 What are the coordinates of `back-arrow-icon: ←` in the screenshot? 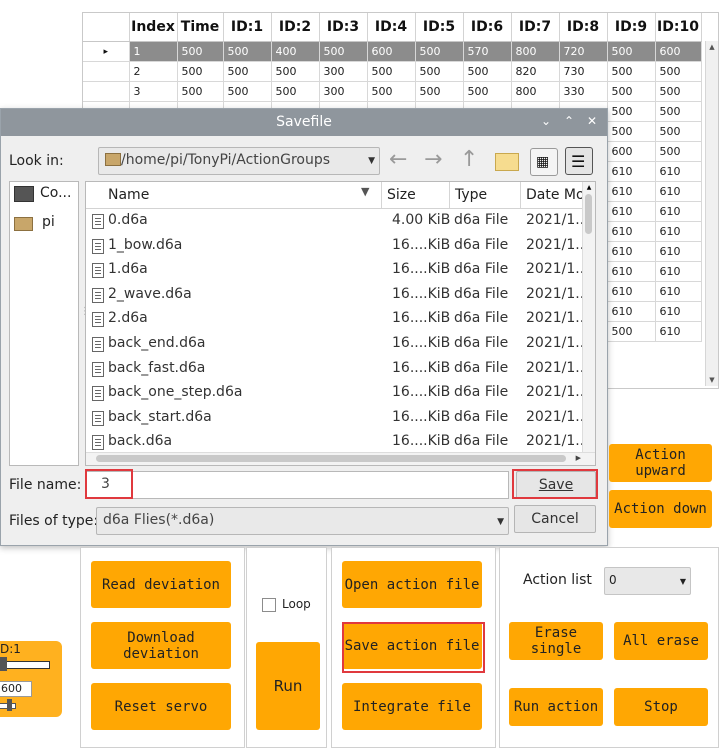 It's located at (398, 160).